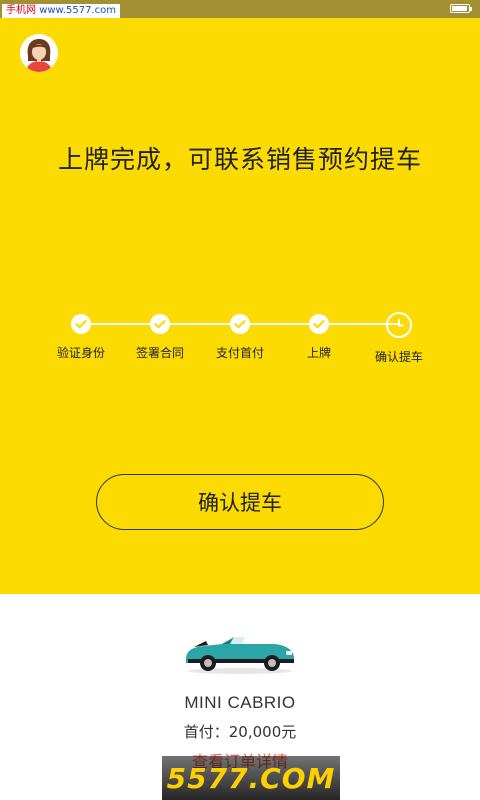 This screenshot has width=480, height=800. What do you see at coordinates (461, 8) in the screenshot?
I see `battery-icon` at bounding box center [461, 8].